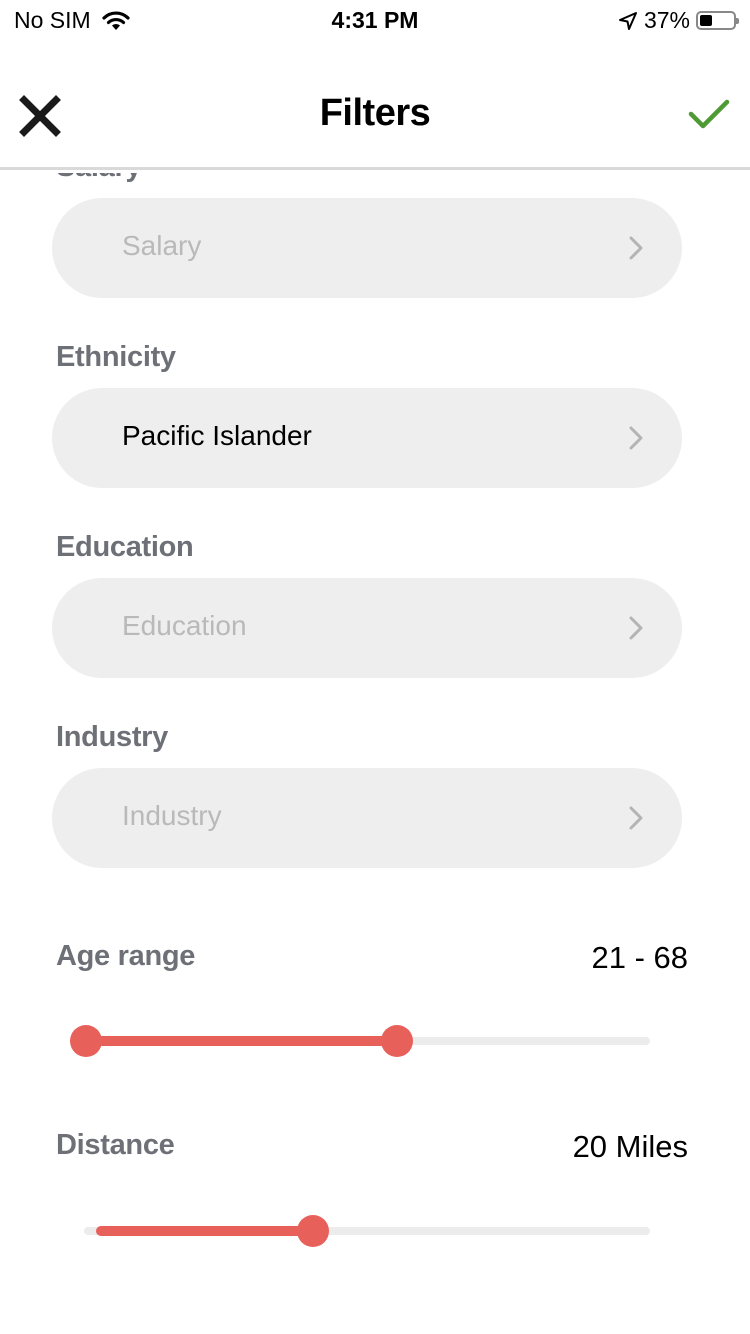 The width and height of the screenshot is (750, 1334). What do you see at coordinates (367, 818) in the screenshot?
I see `industry-select: Industry` at bounding box center [367, 818].